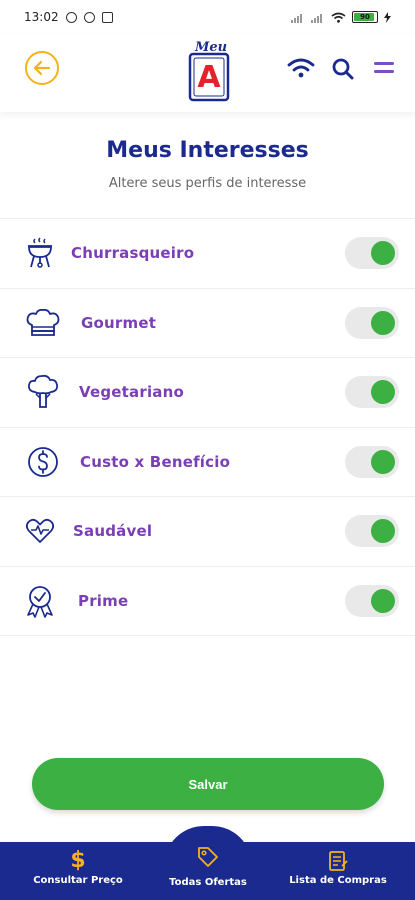 The image size is (415, 900). What do you see at coordinates (207, 601) in the screenshot?
I see `interest-row-prime: Prime` at bounding box center [207, 601].